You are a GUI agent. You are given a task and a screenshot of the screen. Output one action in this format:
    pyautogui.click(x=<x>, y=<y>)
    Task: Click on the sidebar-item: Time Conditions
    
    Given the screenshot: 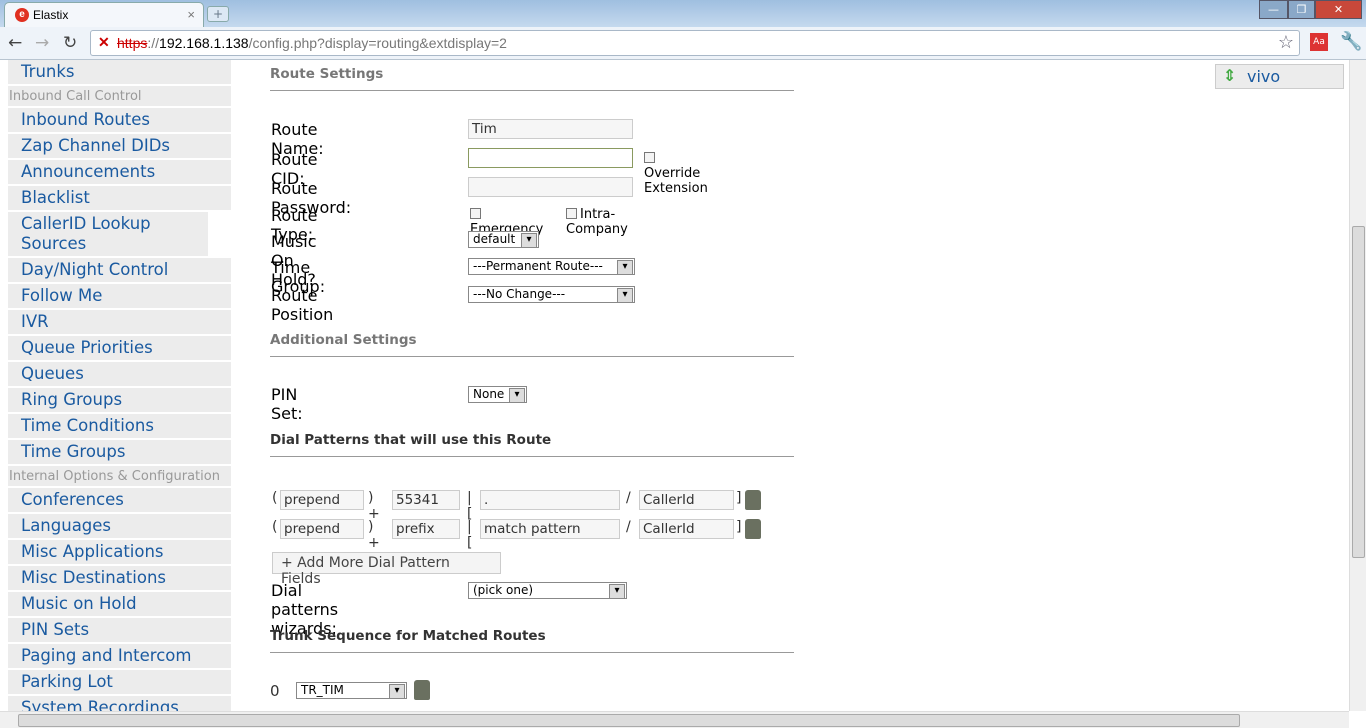 What is the action you would take?
    pyautogui.click(x=119, y=426)
    